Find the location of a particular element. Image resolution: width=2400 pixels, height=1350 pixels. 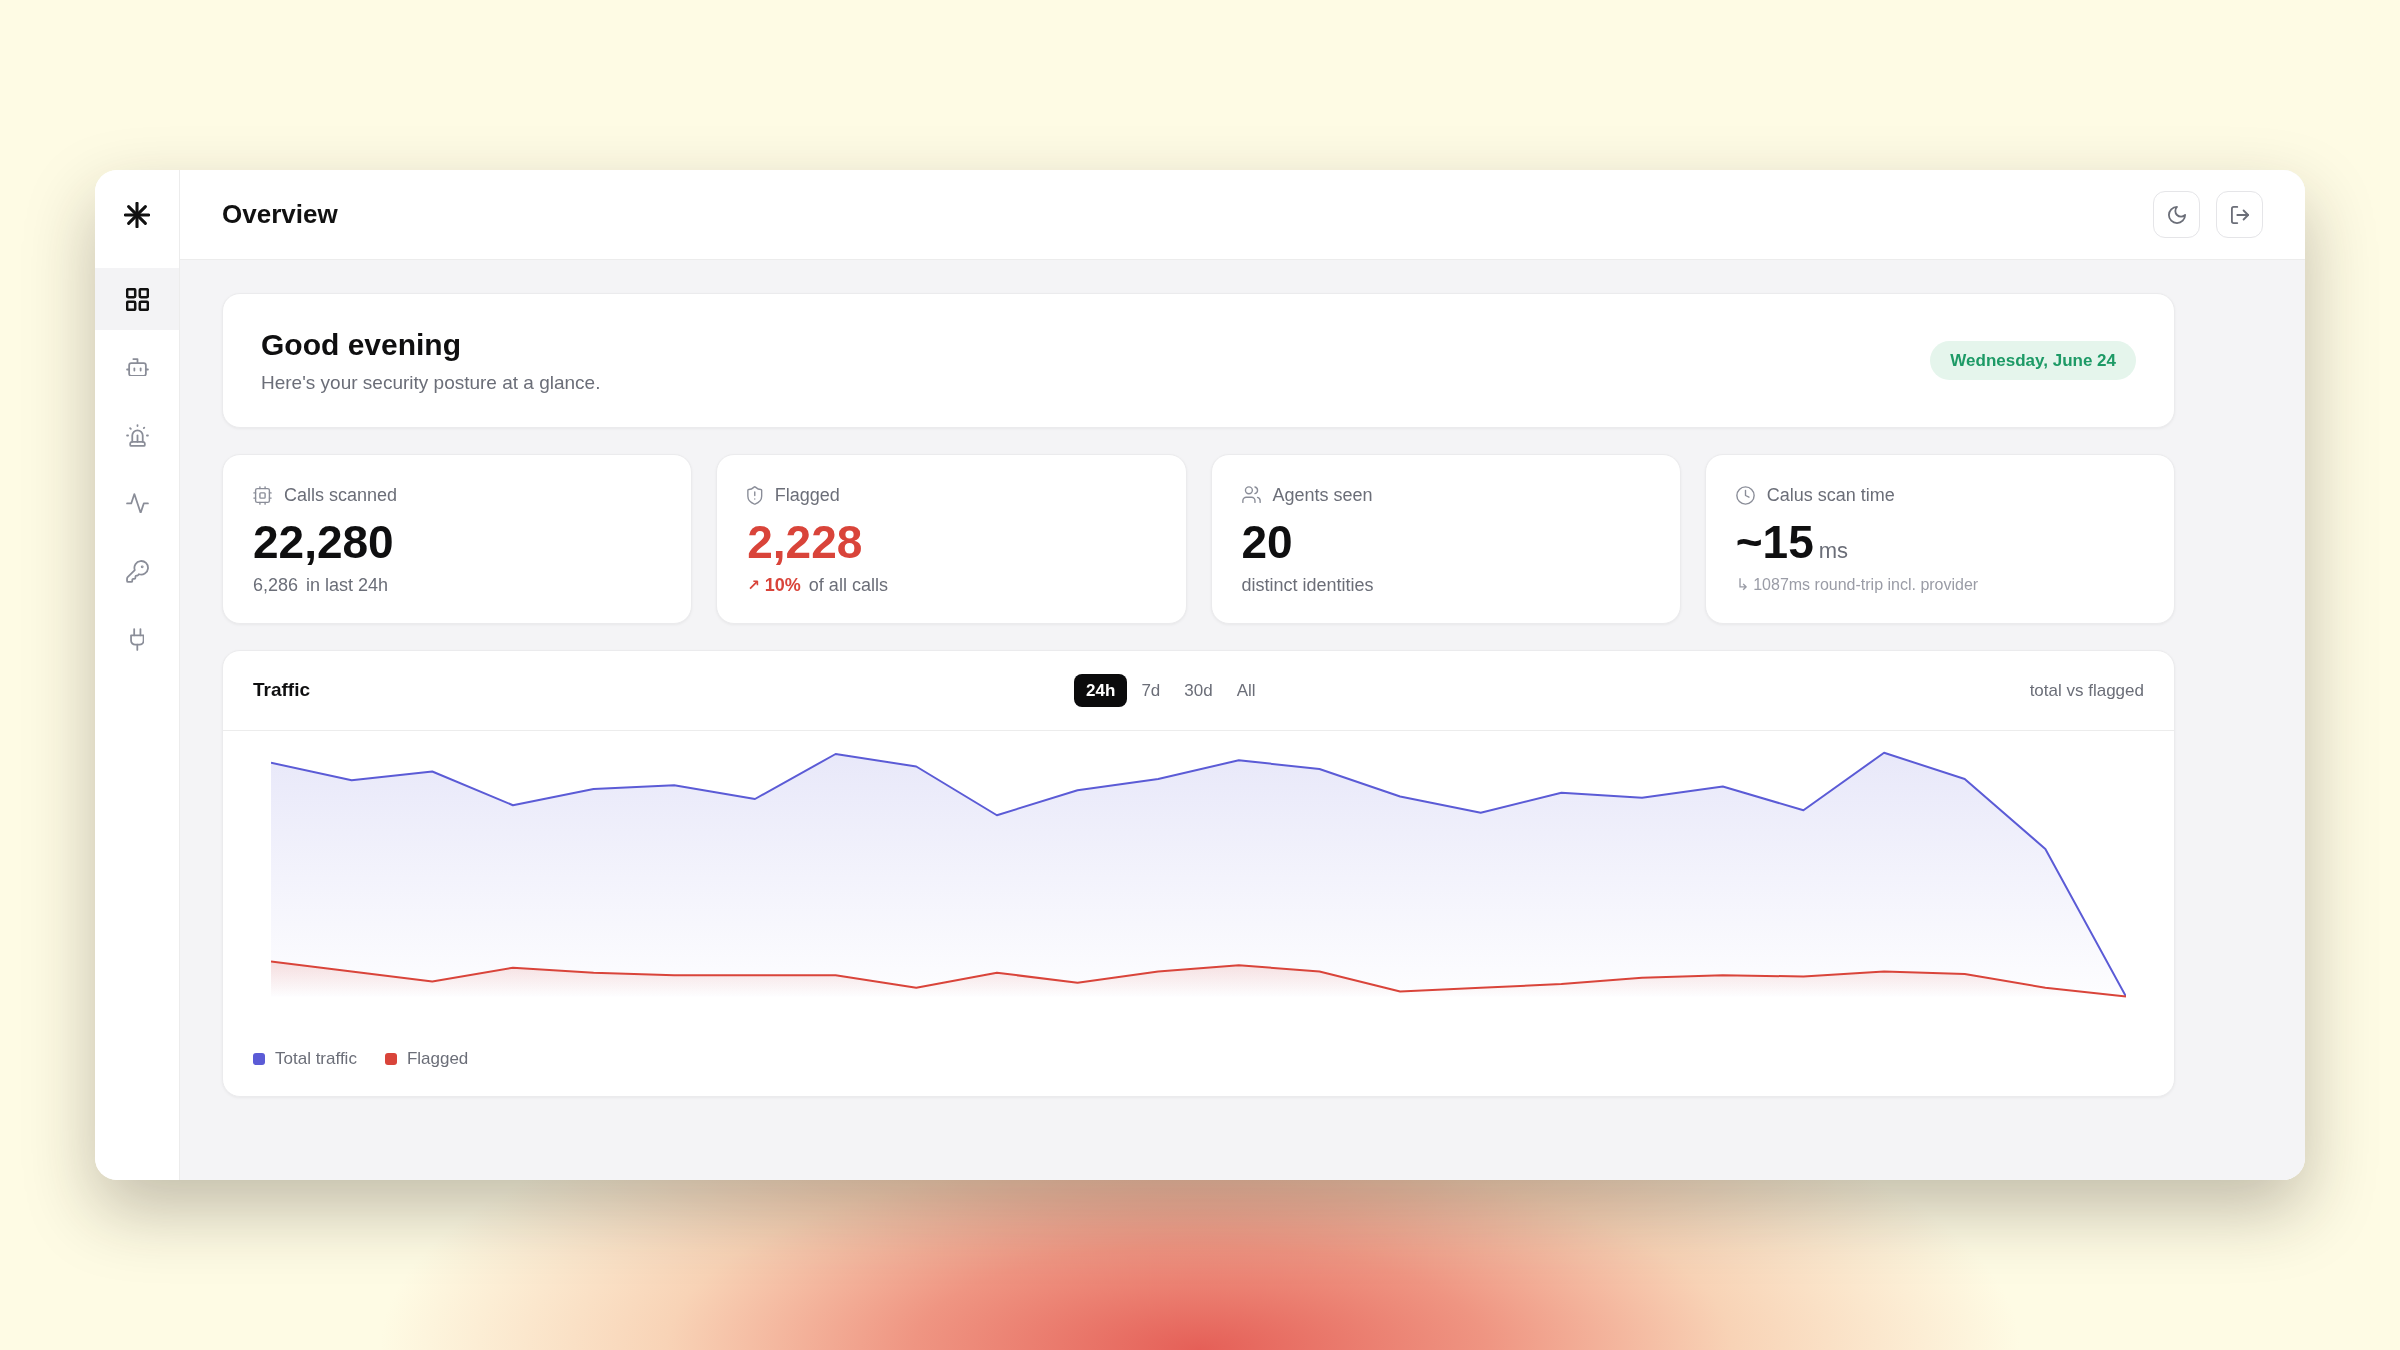

stat-value: ~15 is located at coordinates (1774, 542).